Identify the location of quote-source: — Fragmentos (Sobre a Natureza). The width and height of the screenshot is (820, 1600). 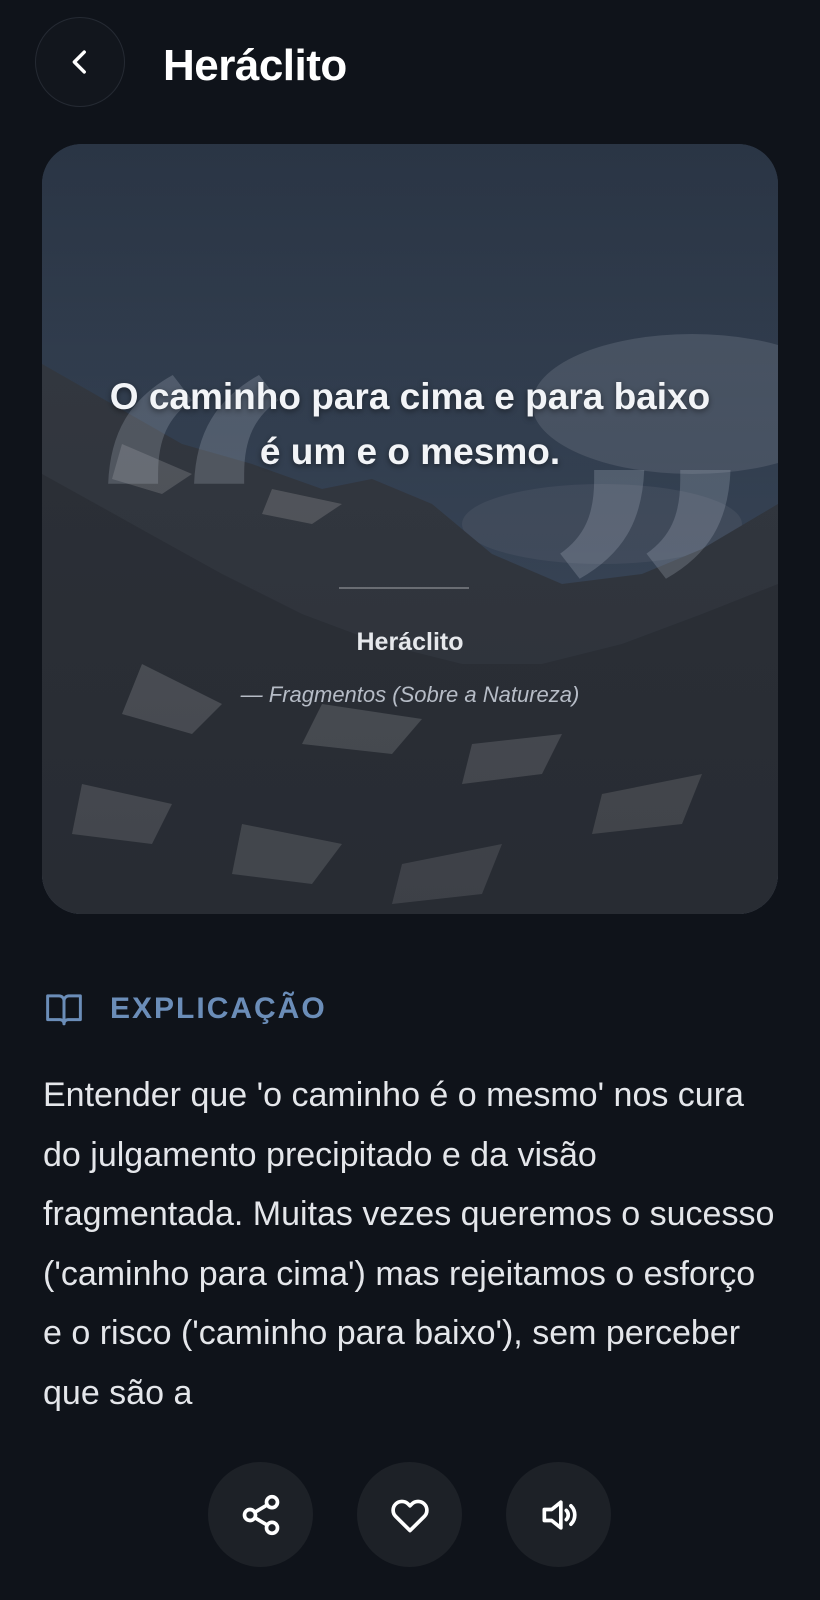
(410, 694).